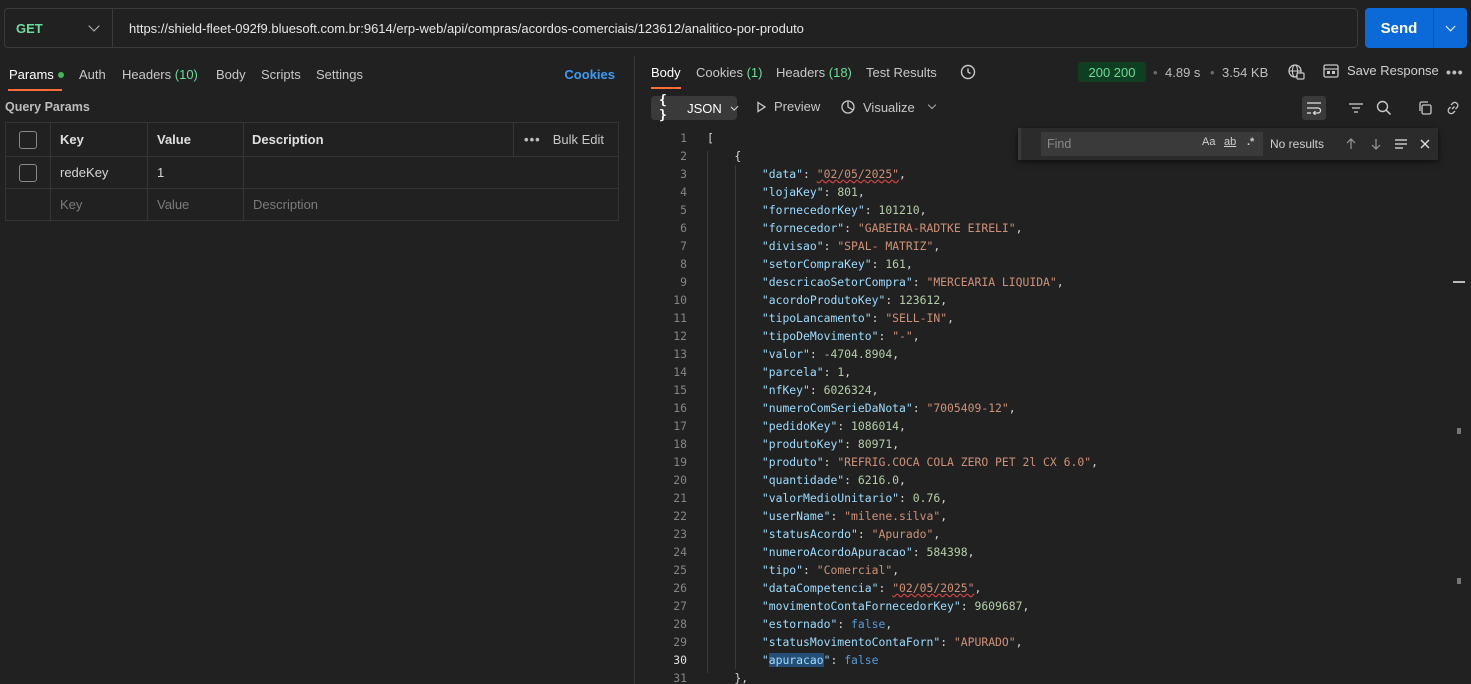  What do you see at coordinates (1296, 73) in the screenshot?
I see `network-globe-icon` at bounding box center [1296, 73].